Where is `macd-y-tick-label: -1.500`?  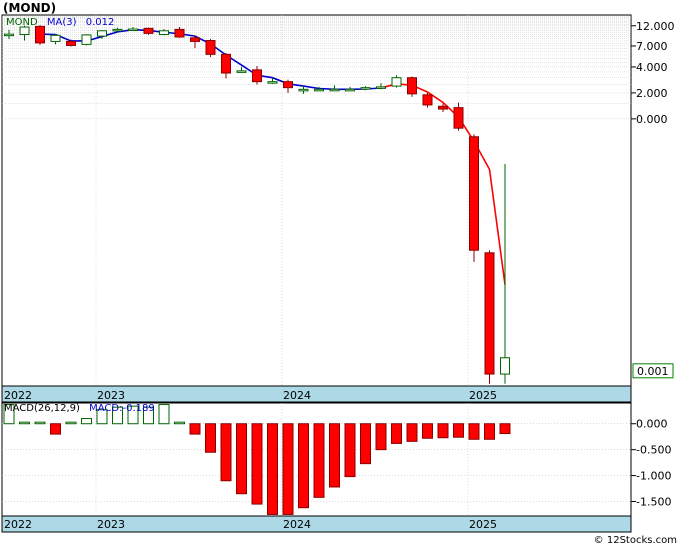
macd-y-tick-label: -1.500 is located at coordinates (653, 501).